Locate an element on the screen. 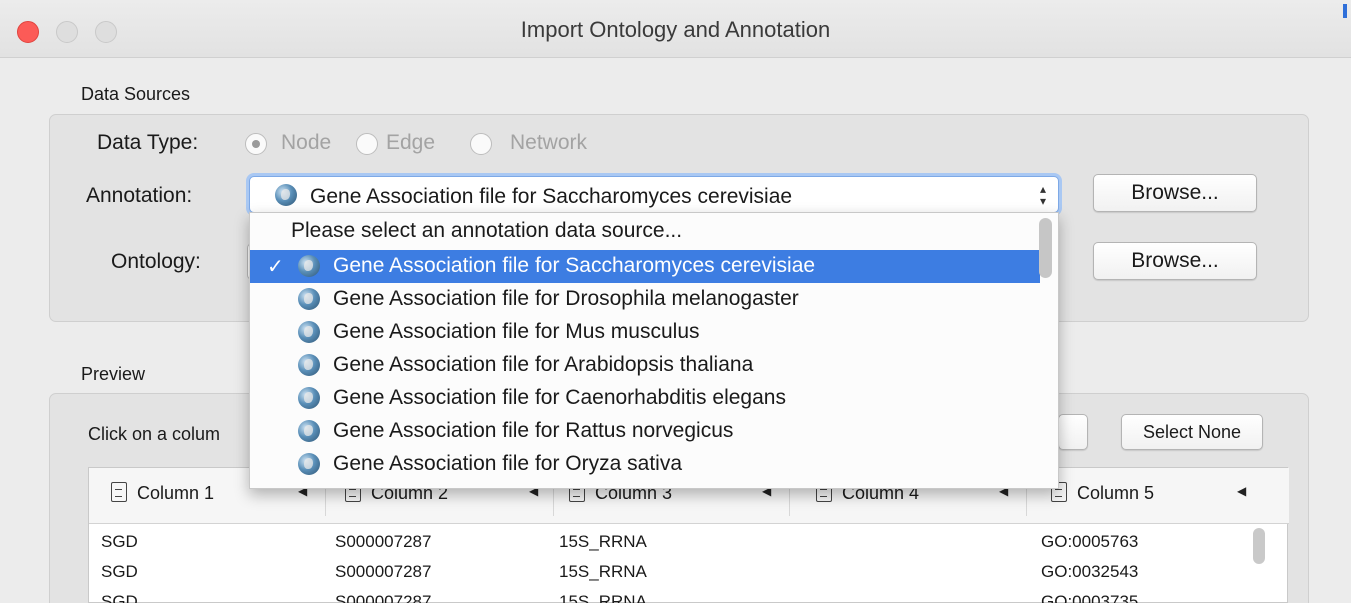 The height and width of the screenshot is (603, 1351). annotation-label: Annotation: is located at coordinates (139, 195).